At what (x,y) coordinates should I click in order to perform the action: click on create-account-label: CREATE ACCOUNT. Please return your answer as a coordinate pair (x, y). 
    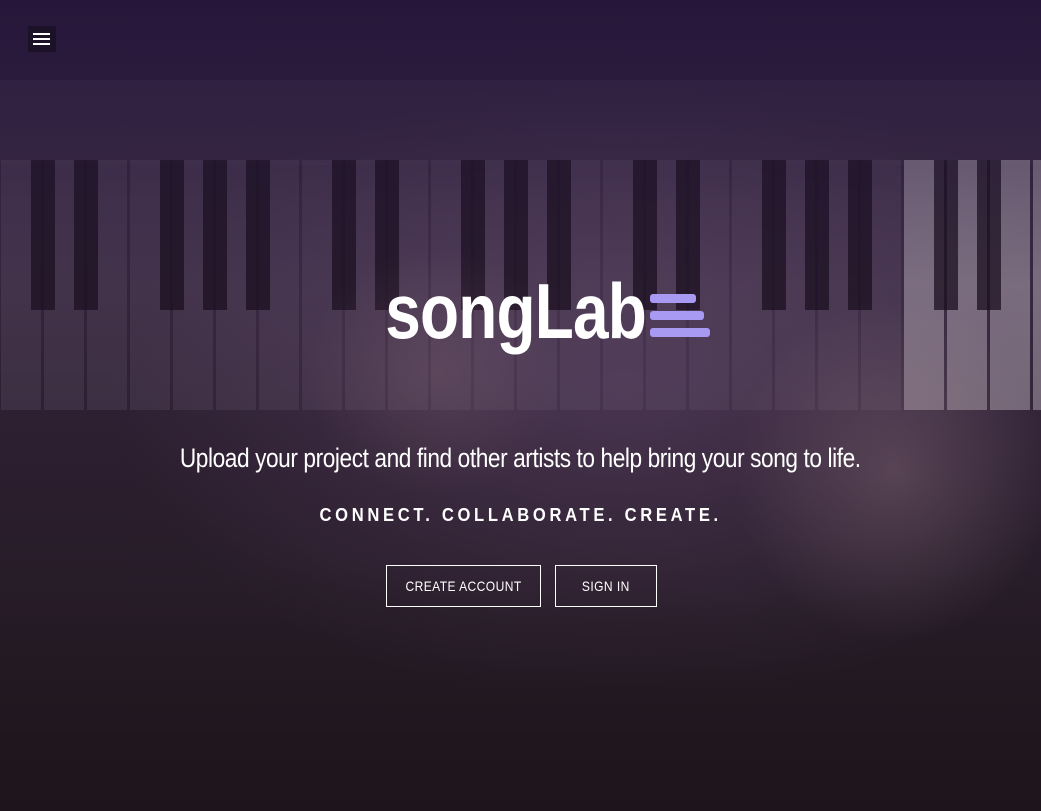
    Looking at the image, I should click on (463, 586).